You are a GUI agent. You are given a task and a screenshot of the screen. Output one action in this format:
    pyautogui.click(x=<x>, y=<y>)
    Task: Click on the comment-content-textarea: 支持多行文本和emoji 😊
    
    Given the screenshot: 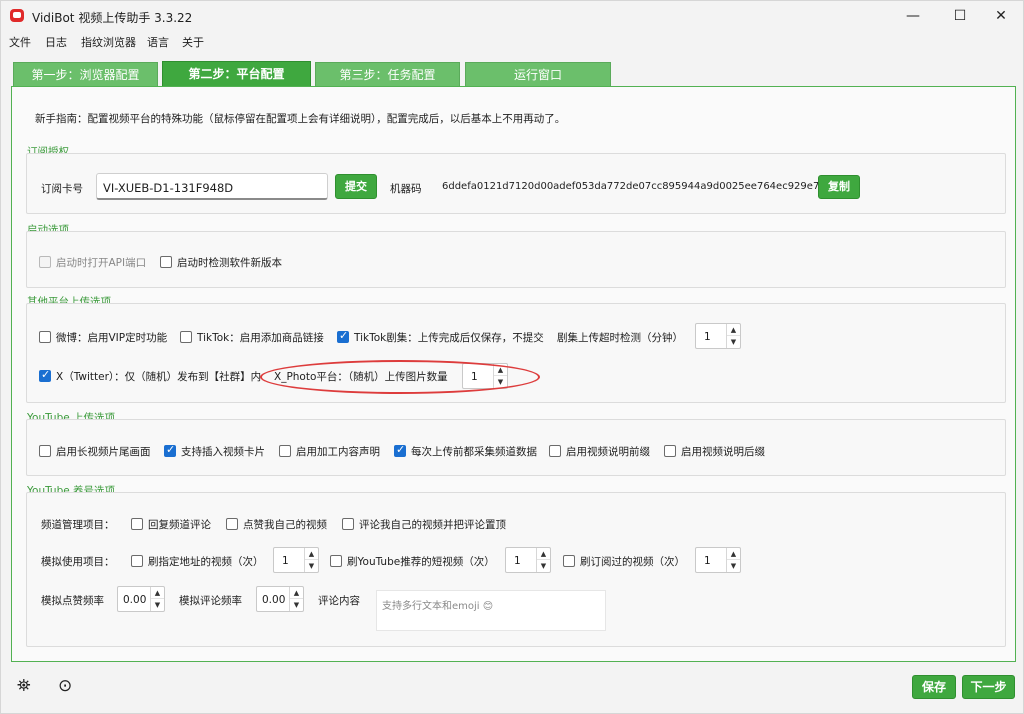 What is the action you would take?
    pyautogui.click(x=491, y=610)
    